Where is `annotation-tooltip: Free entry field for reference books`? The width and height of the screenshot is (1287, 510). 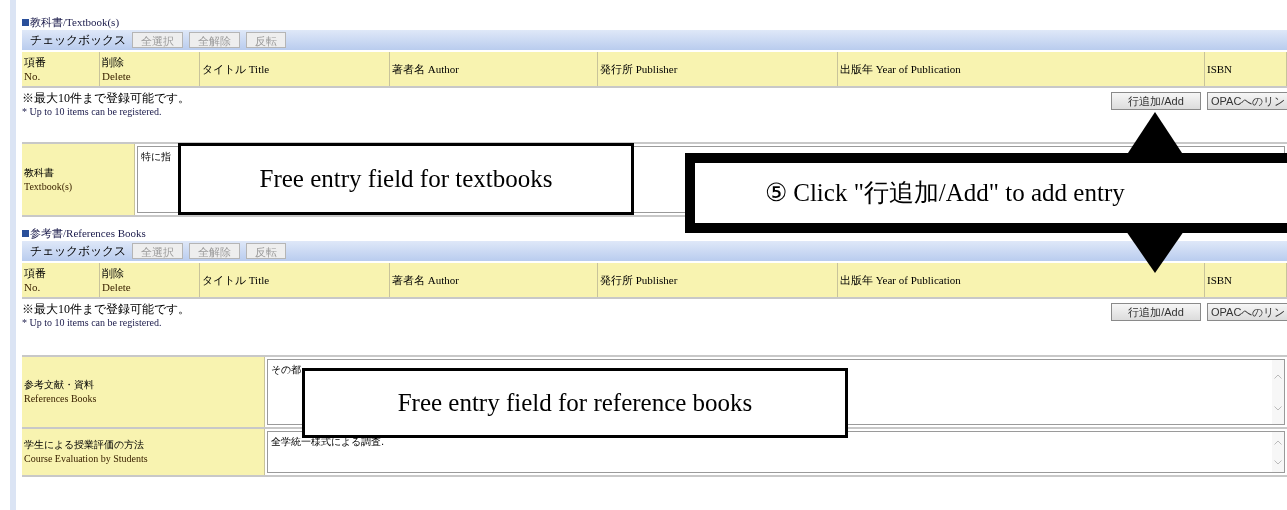 annotation-tooltip: Free entry field for reference books is located at coordinates (575, 403).